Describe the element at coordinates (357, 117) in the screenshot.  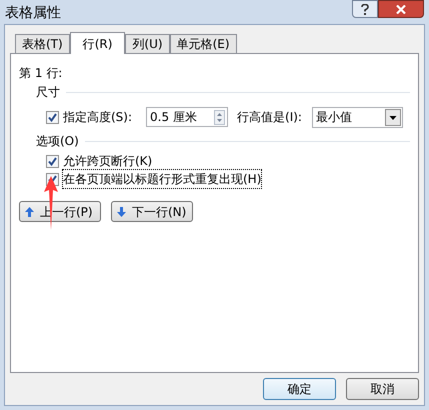
I see `mode-dropdown: 最小值` at that location.